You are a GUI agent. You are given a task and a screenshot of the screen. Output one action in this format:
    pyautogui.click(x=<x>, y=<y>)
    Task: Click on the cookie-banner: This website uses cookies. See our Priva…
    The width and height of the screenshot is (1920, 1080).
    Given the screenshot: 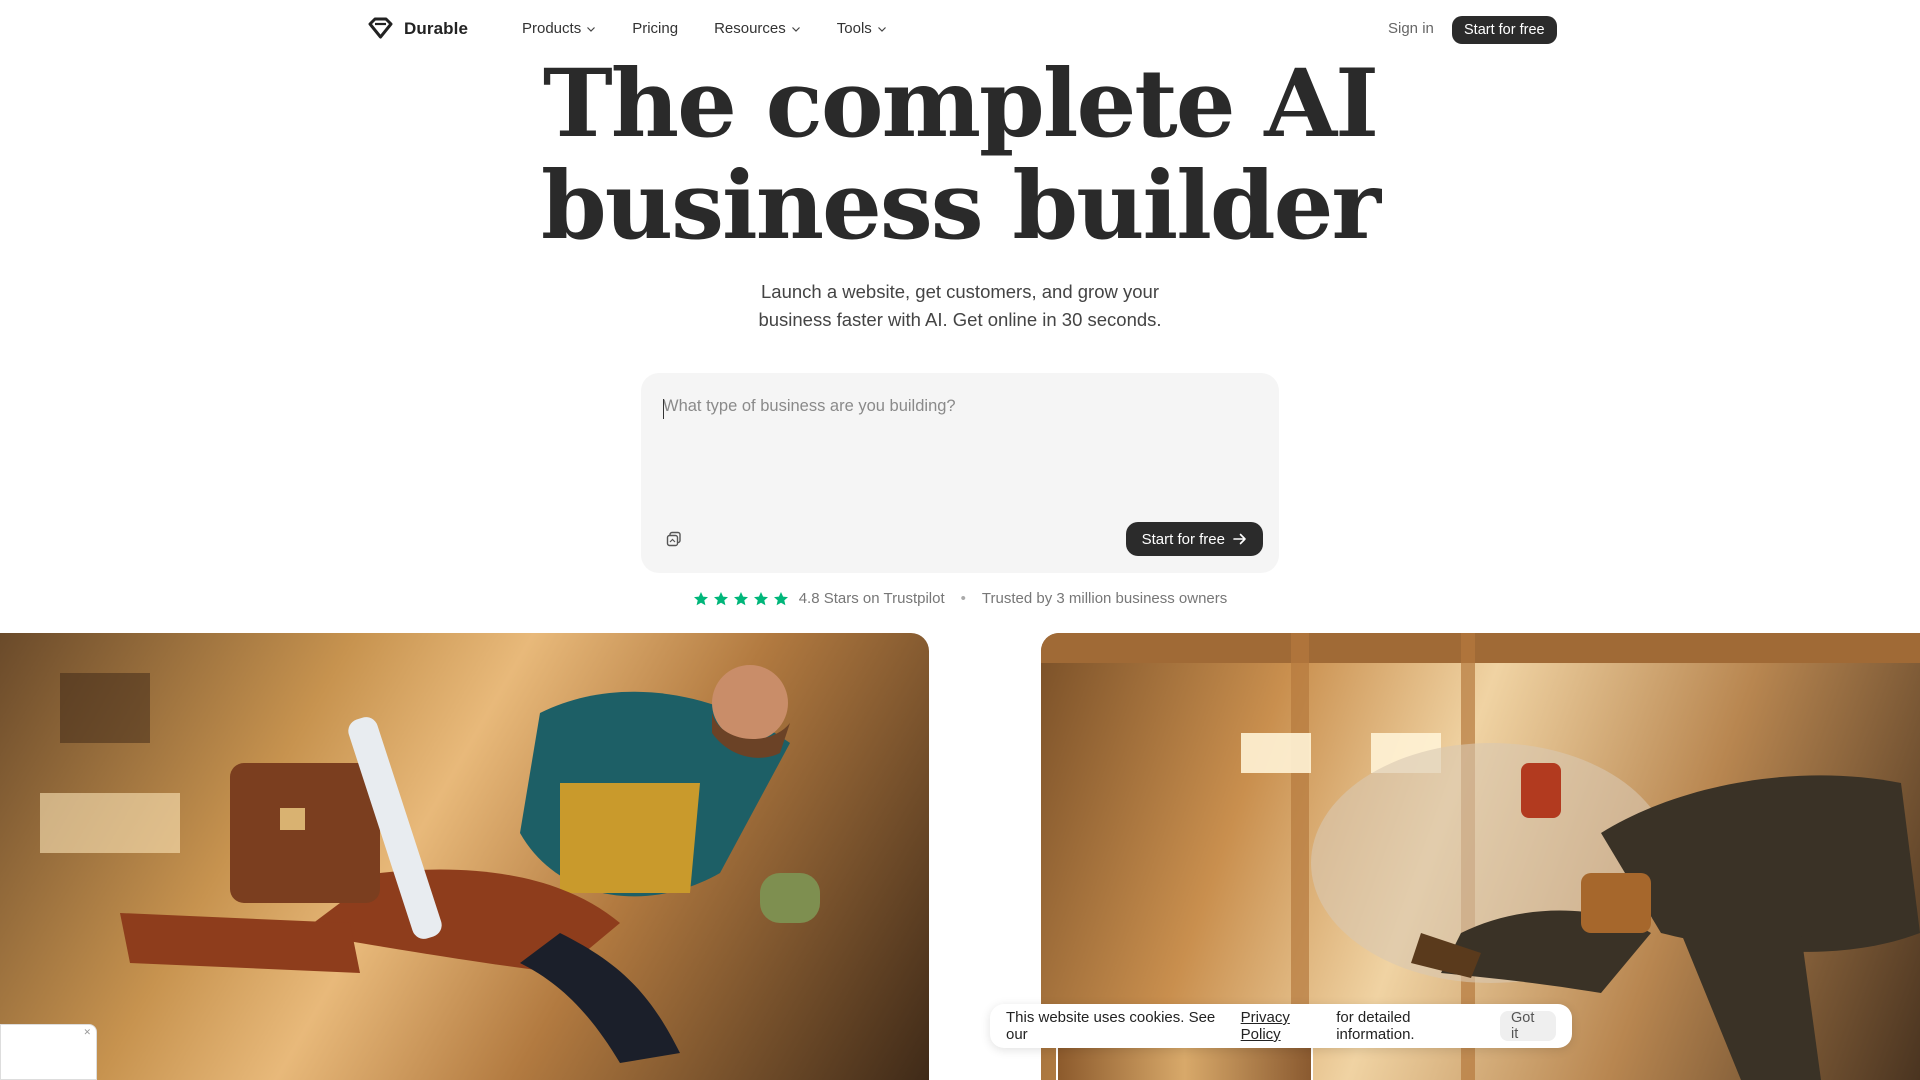 What is the action you would take?
    pyautogui.click(x=1281, y=1026)
    